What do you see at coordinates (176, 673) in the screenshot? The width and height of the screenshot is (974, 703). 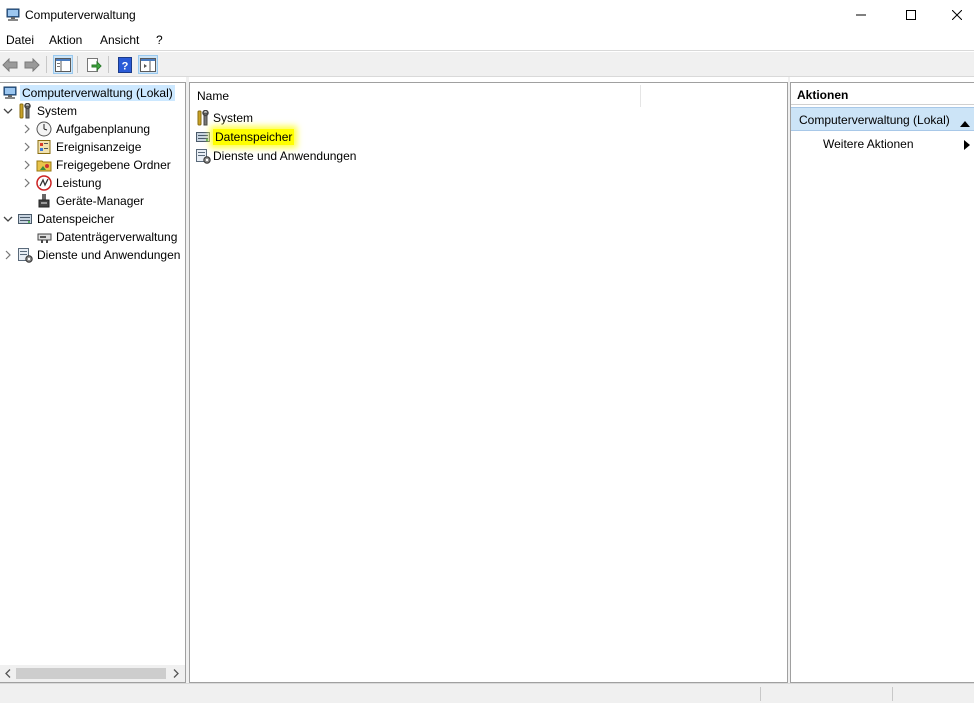 I see `scroll-right-icon` at bounding box center [176, 673].